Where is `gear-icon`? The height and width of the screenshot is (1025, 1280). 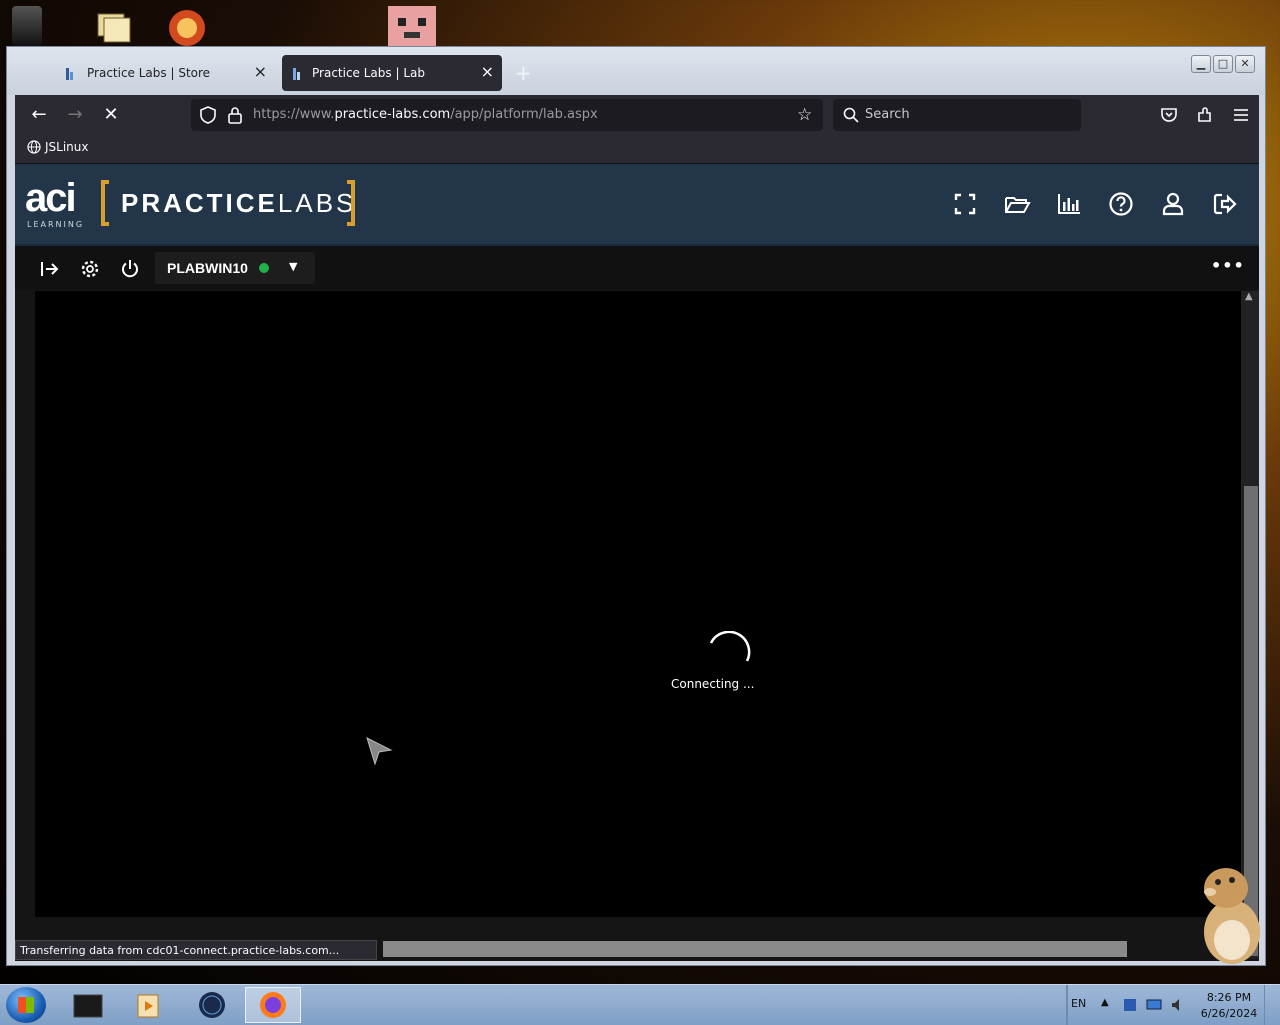
gear-icon is located at coordinates (90, 269).